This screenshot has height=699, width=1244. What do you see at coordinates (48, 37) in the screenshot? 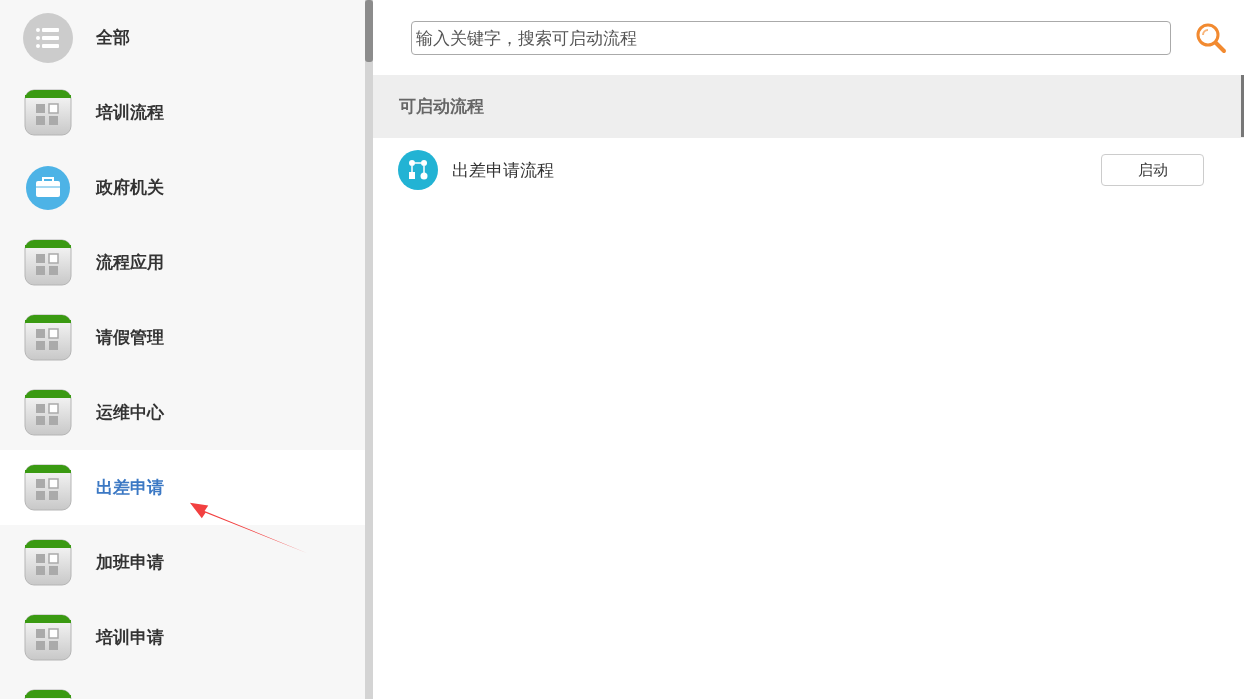
I see `list-icon` at bounding box center [48, 37].